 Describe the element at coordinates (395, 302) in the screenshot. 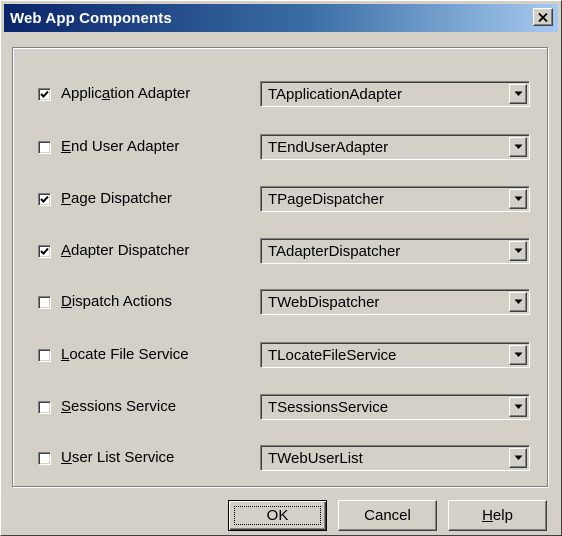

I see `component-class-combobox: TWebDispatcher` at that location.